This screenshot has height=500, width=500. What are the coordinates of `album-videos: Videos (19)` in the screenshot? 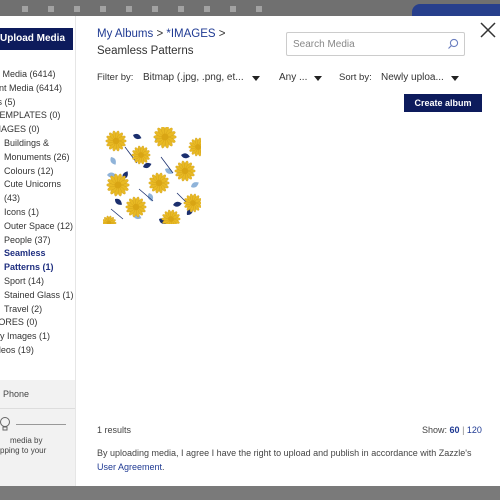 It's located at (37, 351).